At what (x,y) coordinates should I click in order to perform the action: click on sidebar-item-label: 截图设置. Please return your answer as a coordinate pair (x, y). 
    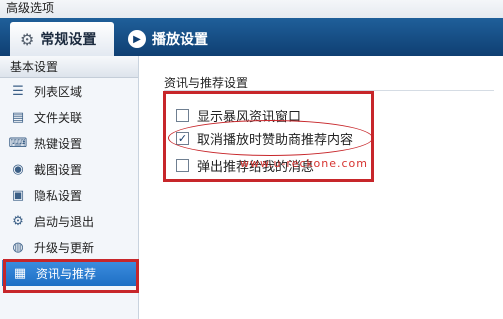
    Looking at the image, I should click on (58, 169).